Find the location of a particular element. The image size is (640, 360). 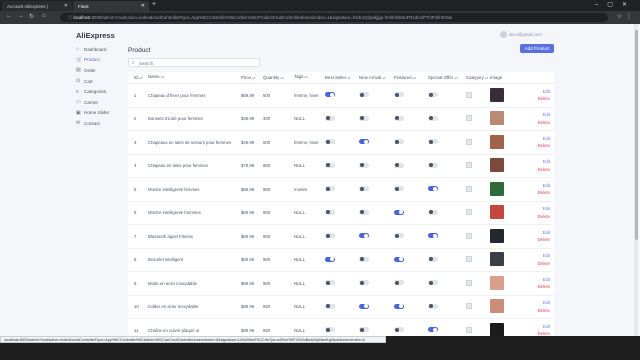

back-icon: ← is located at coordinates (9, 16).